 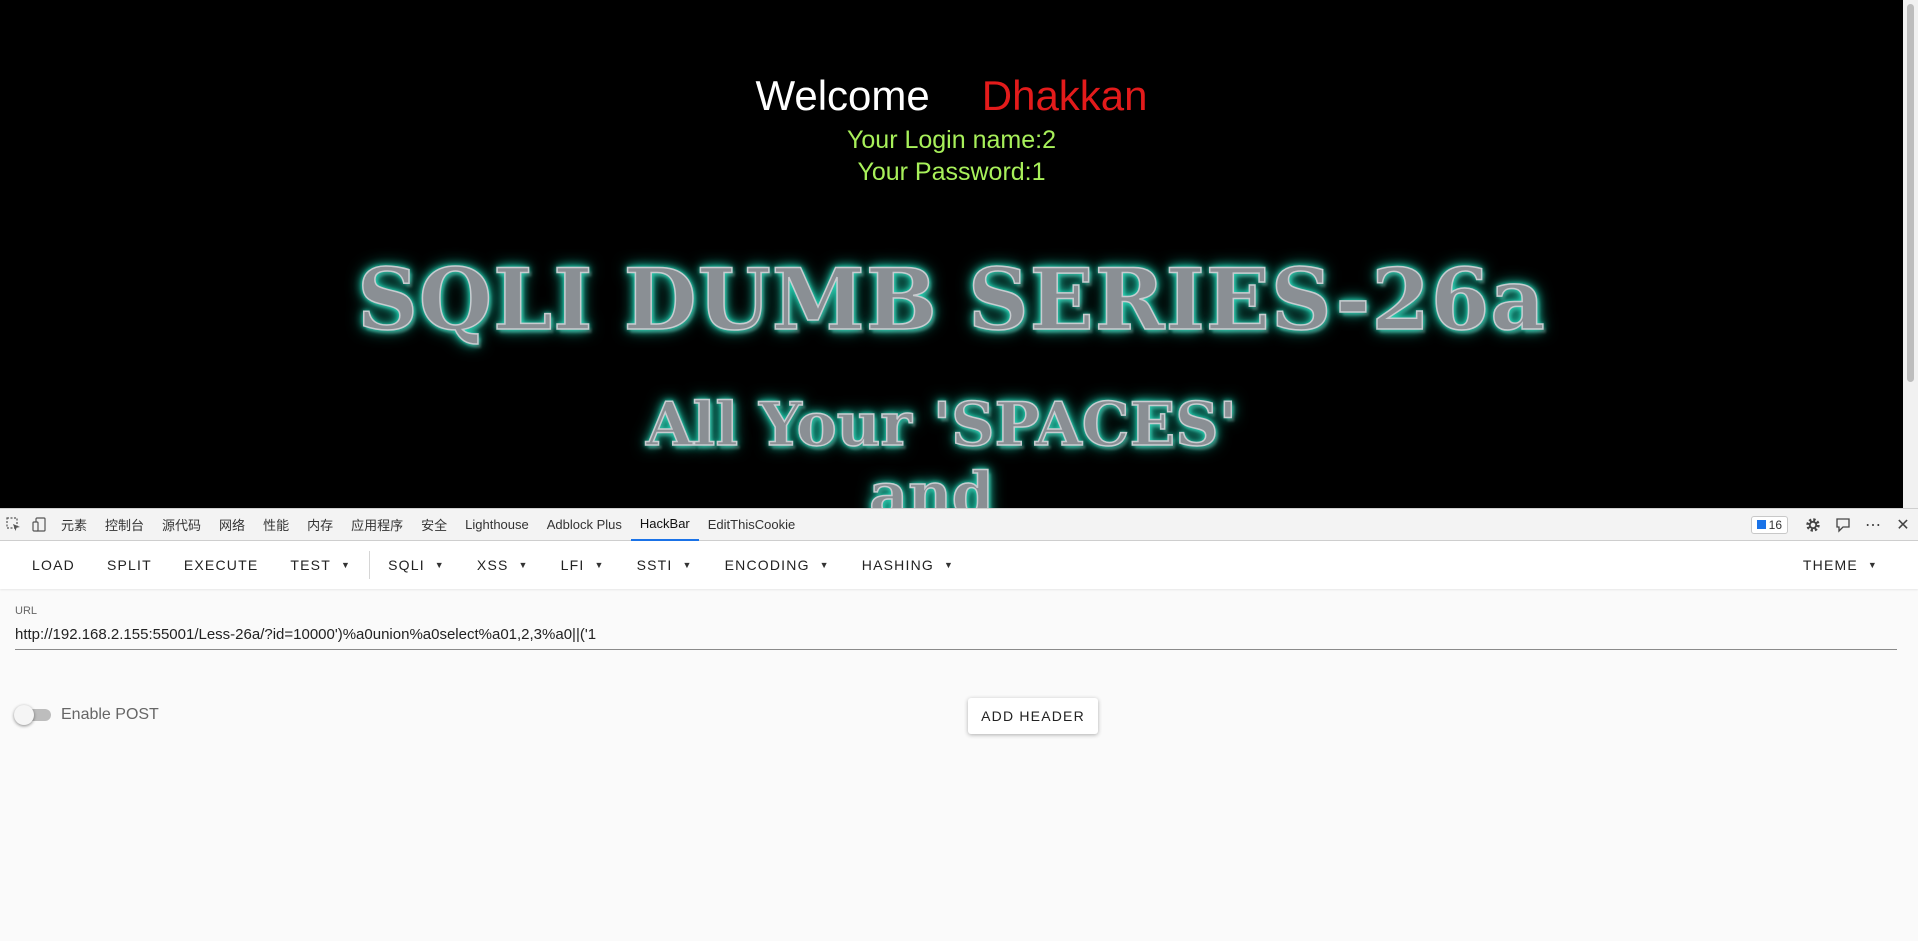 I want to click on scrollbar-thumb, so click(x=1910, y=193).